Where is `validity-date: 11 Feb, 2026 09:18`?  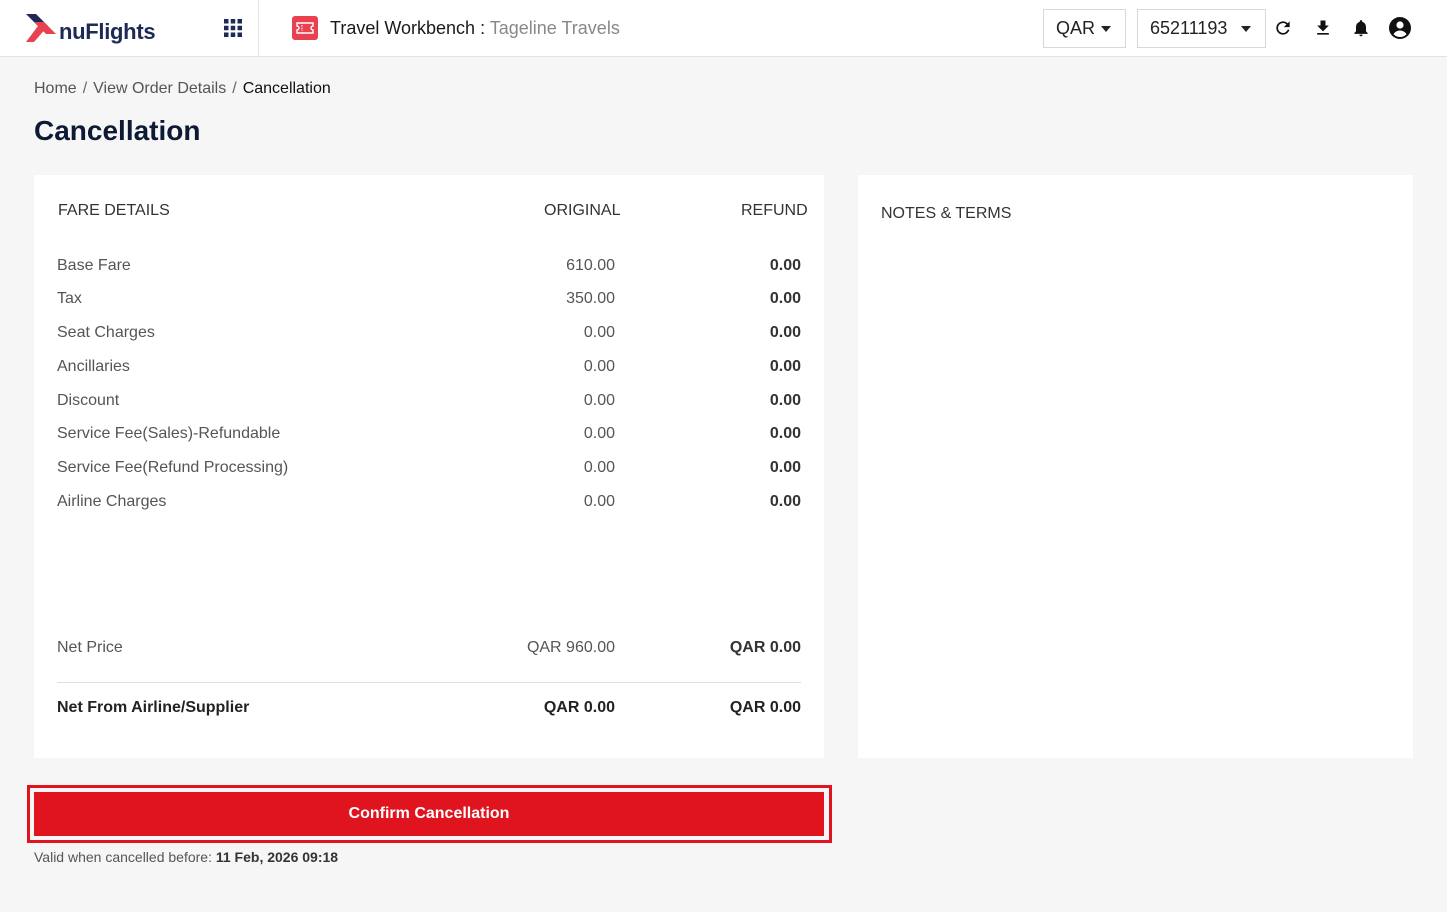 validity-date: 11 Feb, 2026 09:18 is located at coordinates (277, 857).